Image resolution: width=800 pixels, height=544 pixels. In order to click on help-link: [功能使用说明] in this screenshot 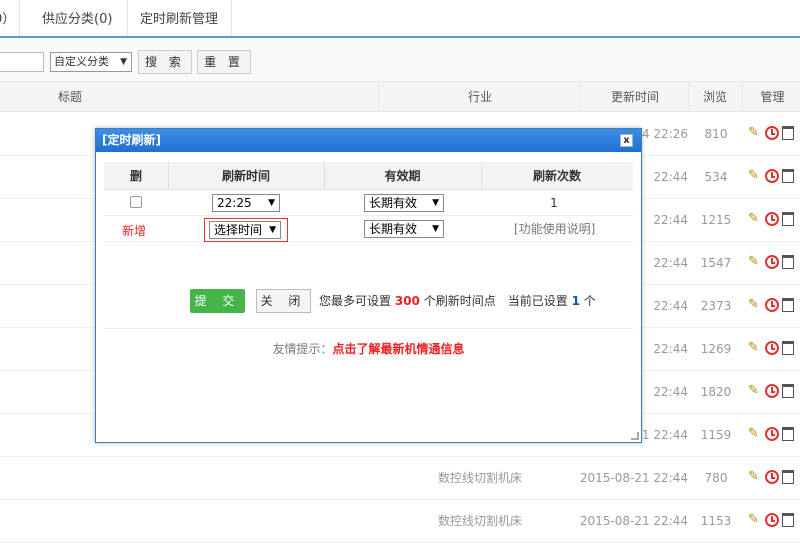, I will do `click(554, 229)`.